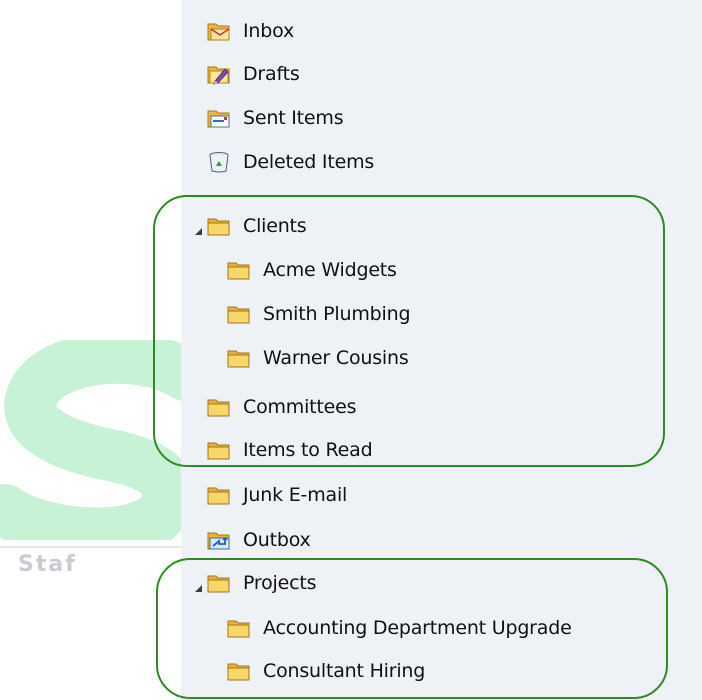 The image size is (702, 700). I want to click on recycle-bin-icon, so click(219, 162).